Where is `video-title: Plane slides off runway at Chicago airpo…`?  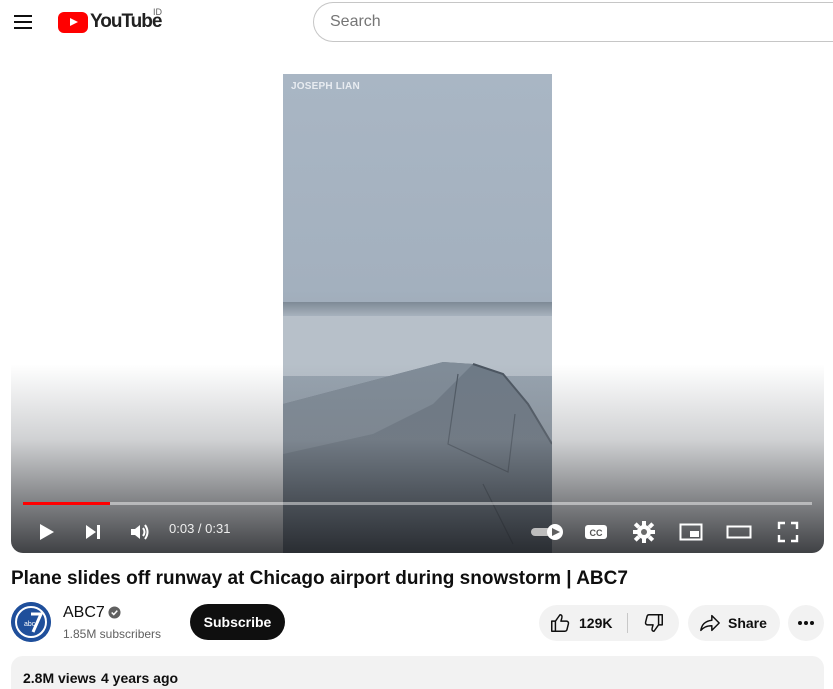 video-title: Plane slides off runway at Chicago airpo… is located at coordinates (319, 578).